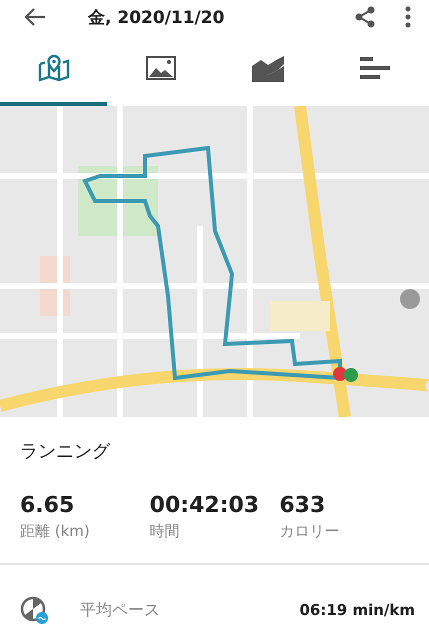  What do you see at coordinates (157, 17) in the screenshot?
I see `date-title: 金, 2020/11/20` at bounding box center [157, 17].